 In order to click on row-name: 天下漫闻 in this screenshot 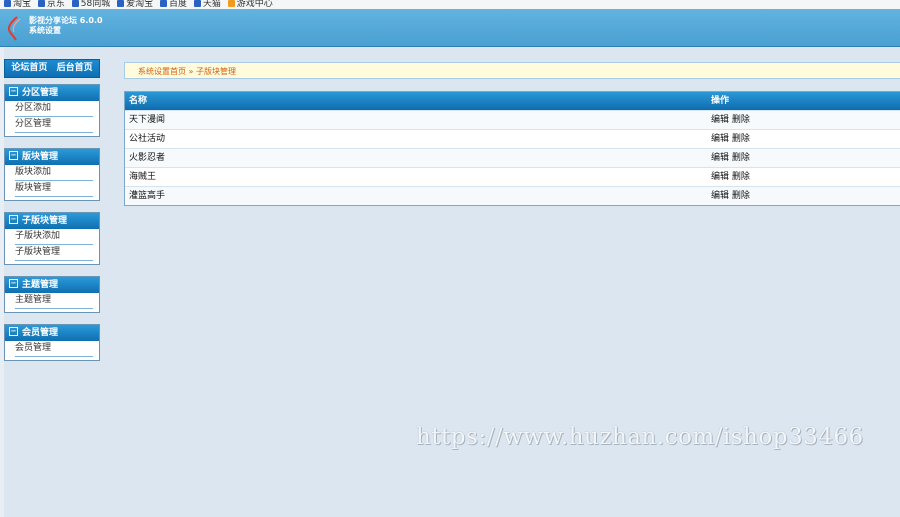, I will do `click(147, 120)`.